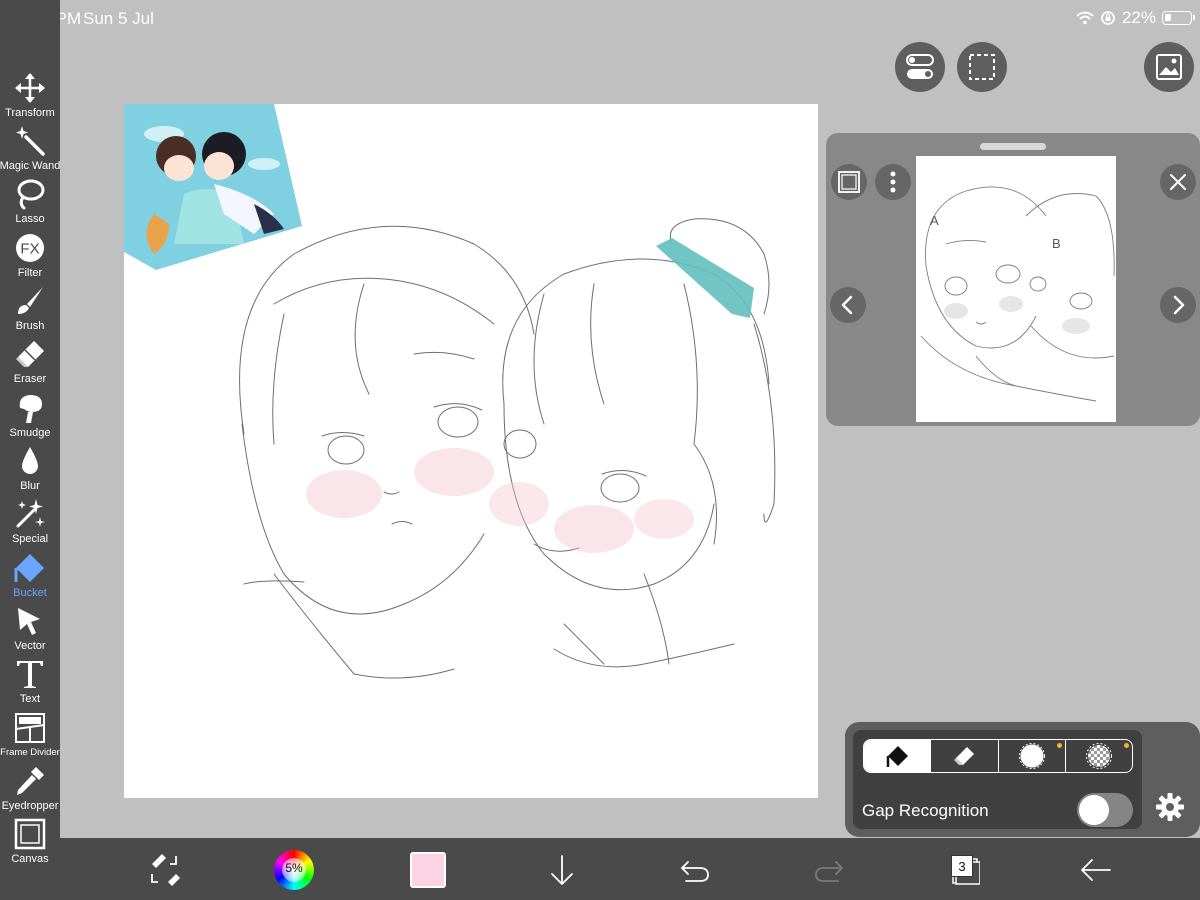 The height and width of the screenshot is (900, 1200). Describe the element at coordinates (1022, 779) in the screenshot. I see `bucket-options-panel: Gap Recognition` at that location.